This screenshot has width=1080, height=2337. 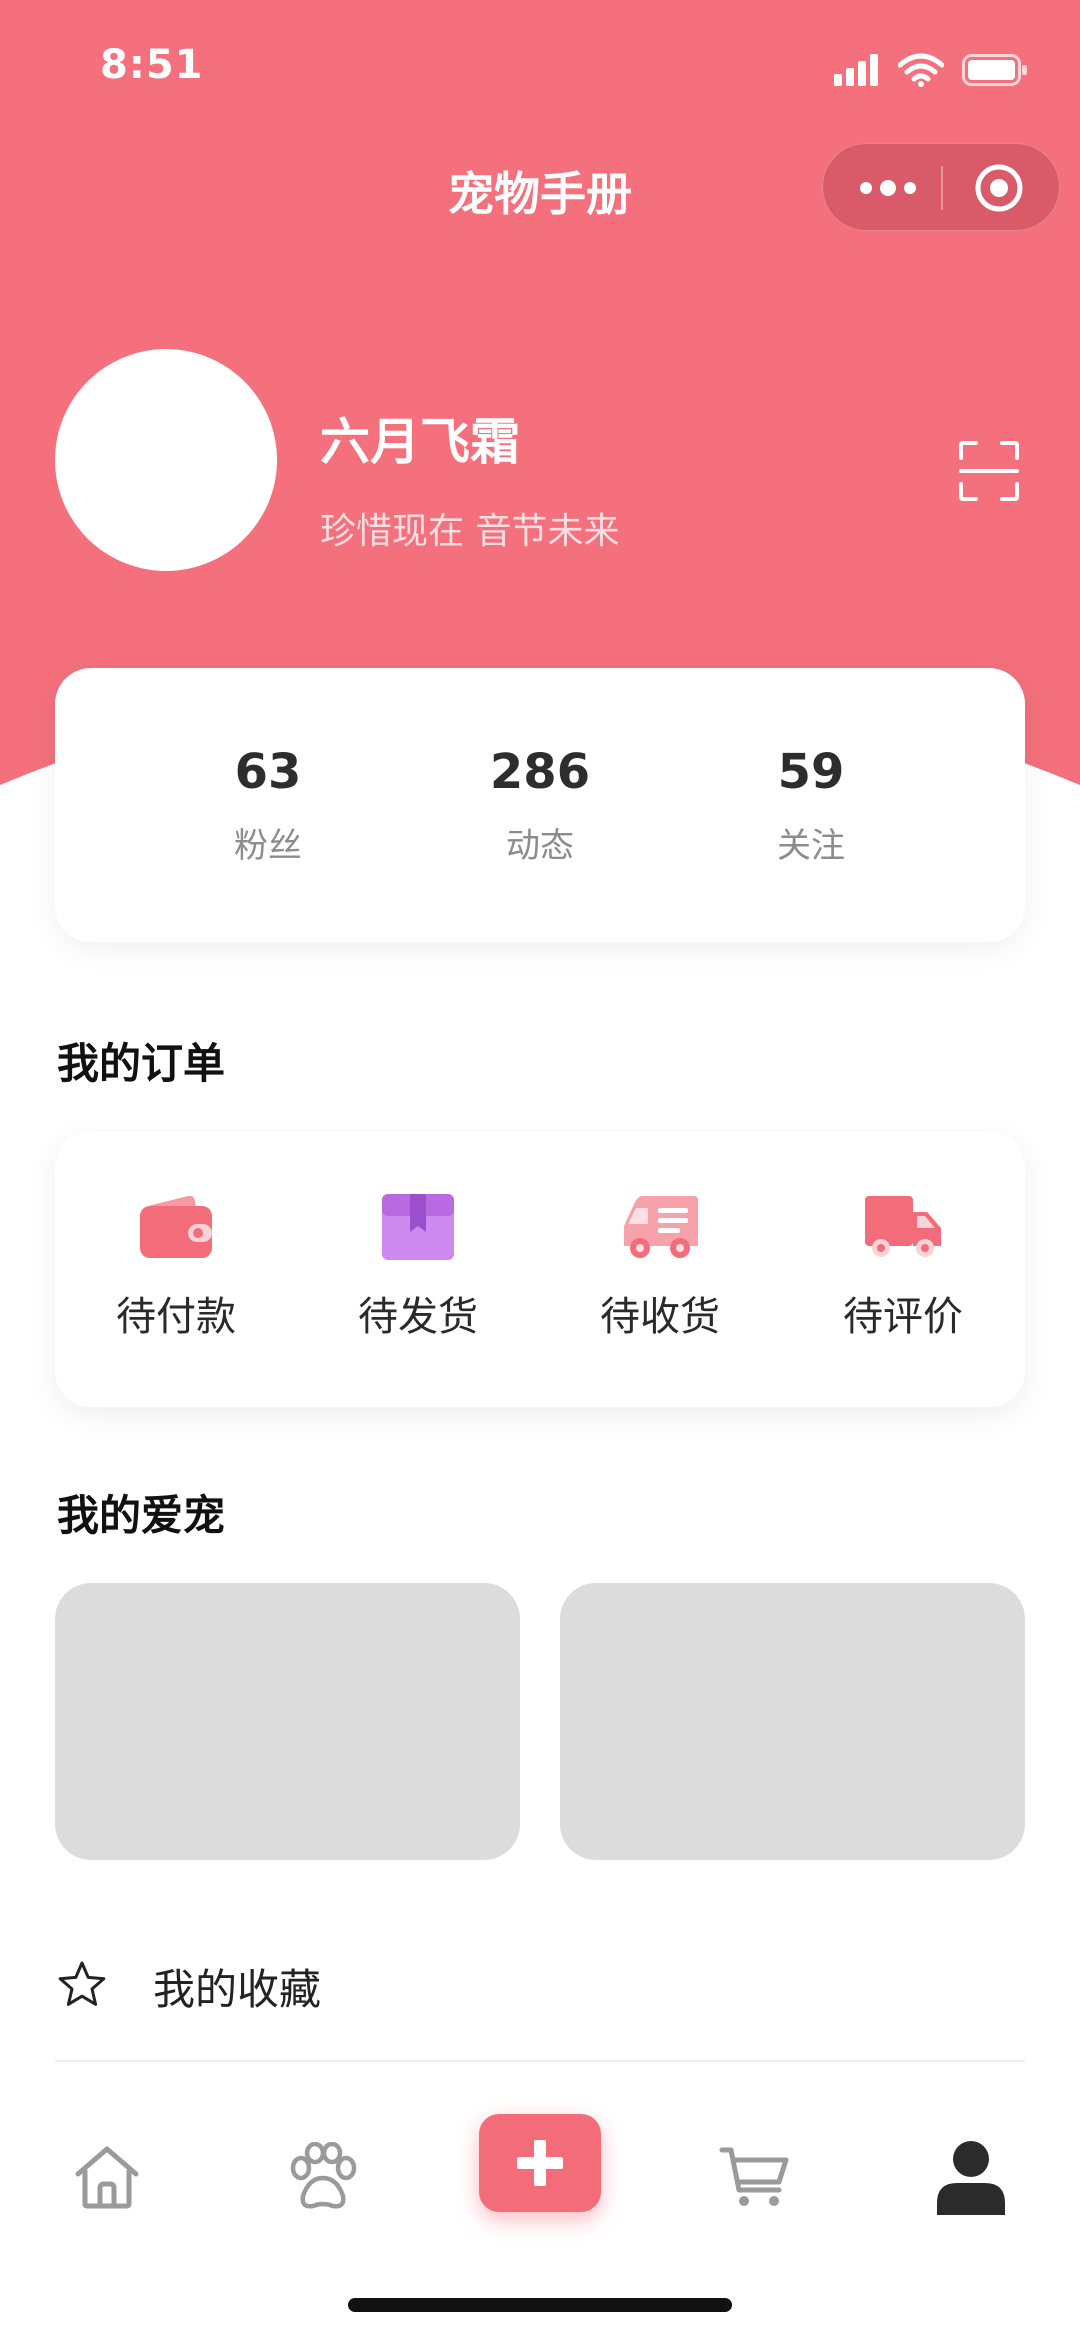 I want to click on status-time: 8:51, so click(x=152, y=65).